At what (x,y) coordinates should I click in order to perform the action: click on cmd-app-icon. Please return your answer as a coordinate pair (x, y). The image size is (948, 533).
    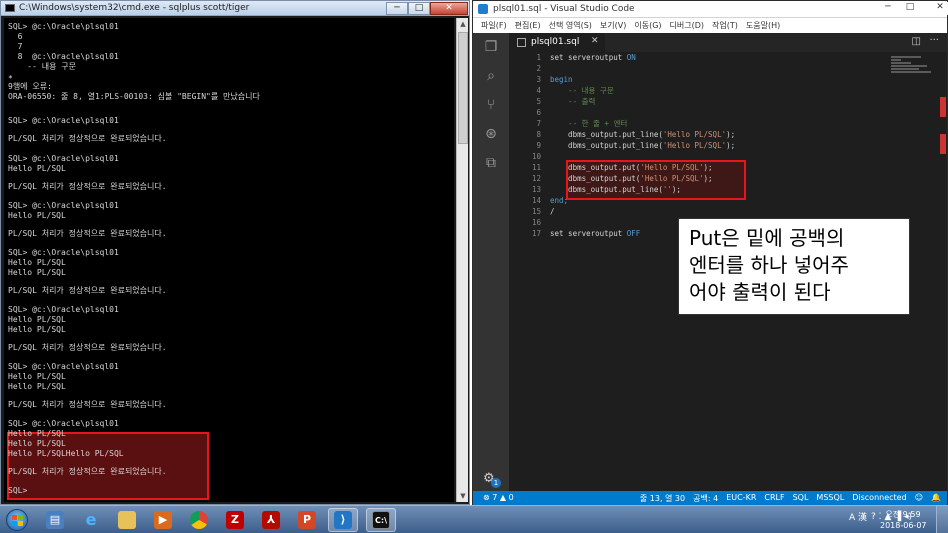
    Looking at the image, I should click on (10, 8).